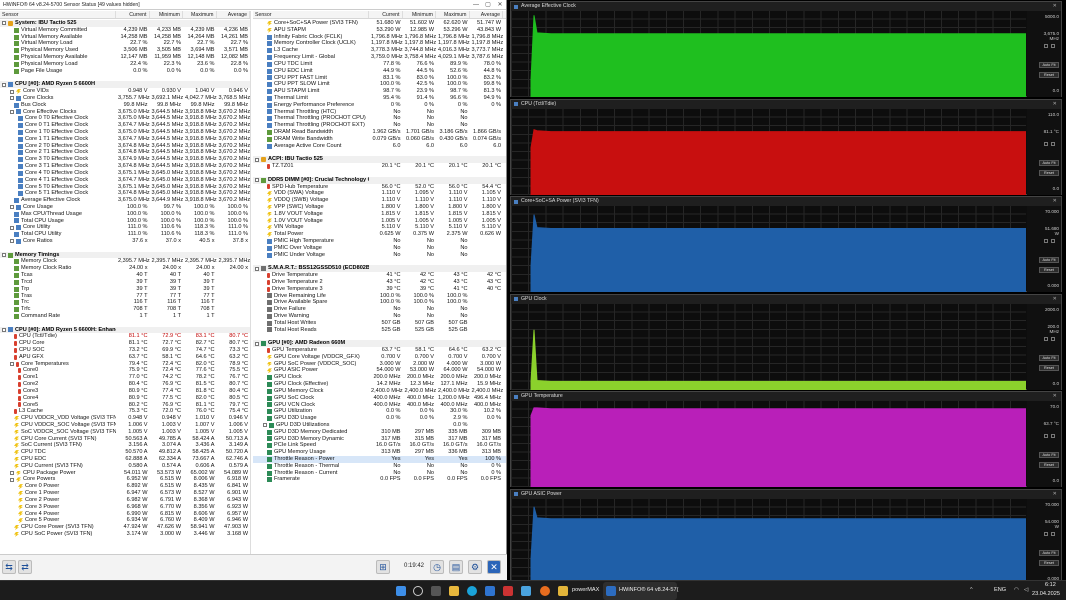 Image resolution: width=1066 pixels, height=600 pixels. Describe the element at coordinates (379, 289) in the screenshot. I see `sensor-row: Drive Temperature 3 39 °C 39 °C 41 °C 40 °C` at that location.